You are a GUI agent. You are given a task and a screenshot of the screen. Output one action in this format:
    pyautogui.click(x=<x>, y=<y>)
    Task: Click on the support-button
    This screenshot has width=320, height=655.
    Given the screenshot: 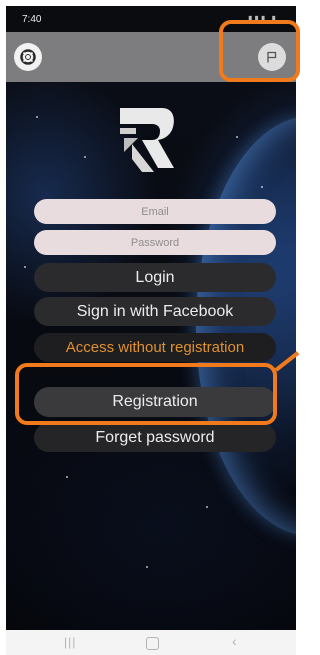 What is the action you would take?
    pyautogui.click(x=28, y=57)
    